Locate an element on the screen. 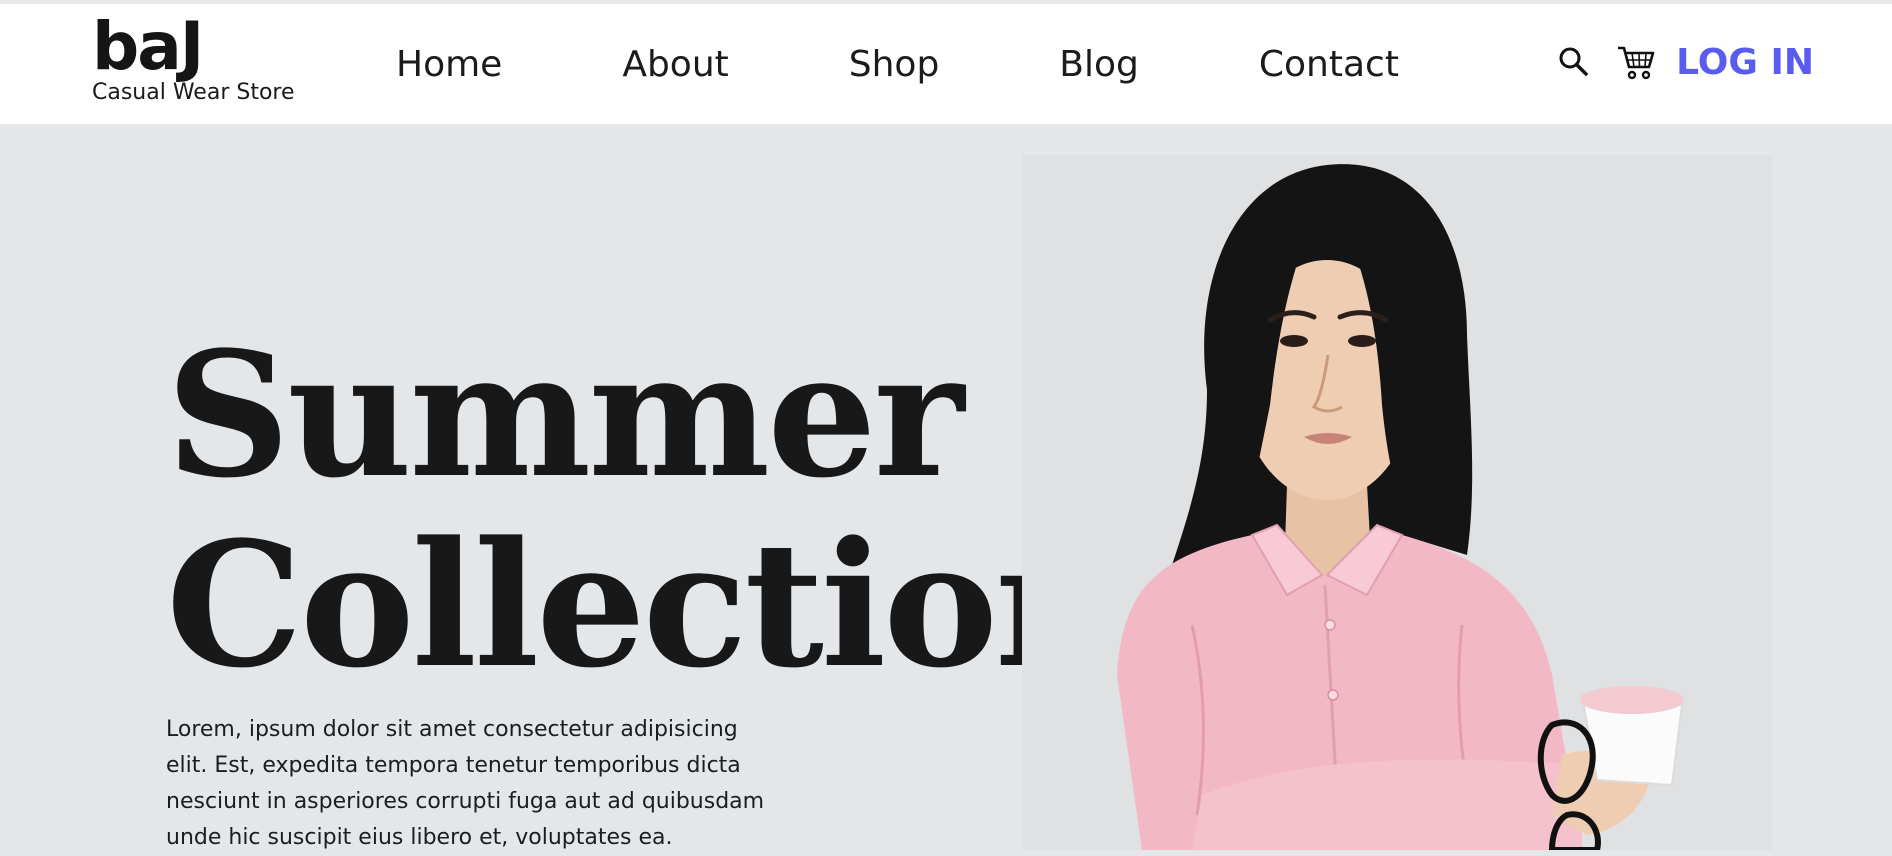 This screenshot has width=1892, height=856. header-actions: LOG IN is located at coordinates (1683, 62).